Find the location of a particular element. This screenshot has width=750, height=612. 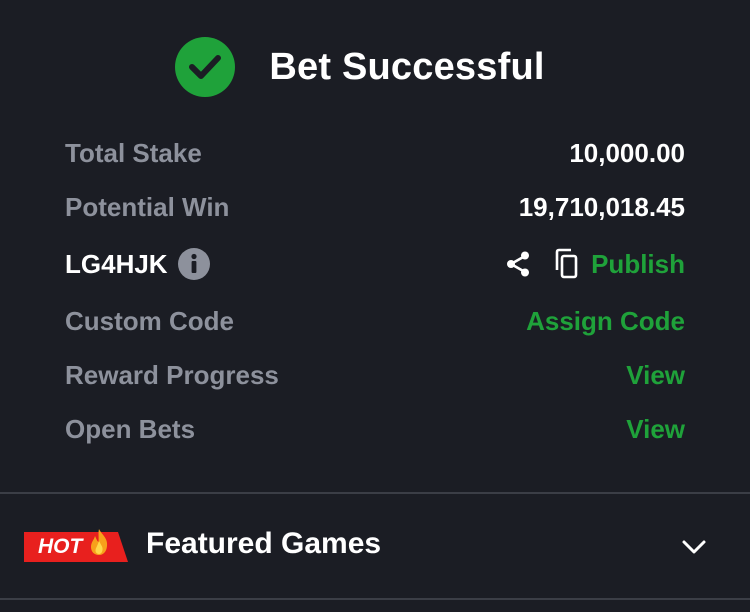

hot-badge: HOT is located at coordinates (76, 545).